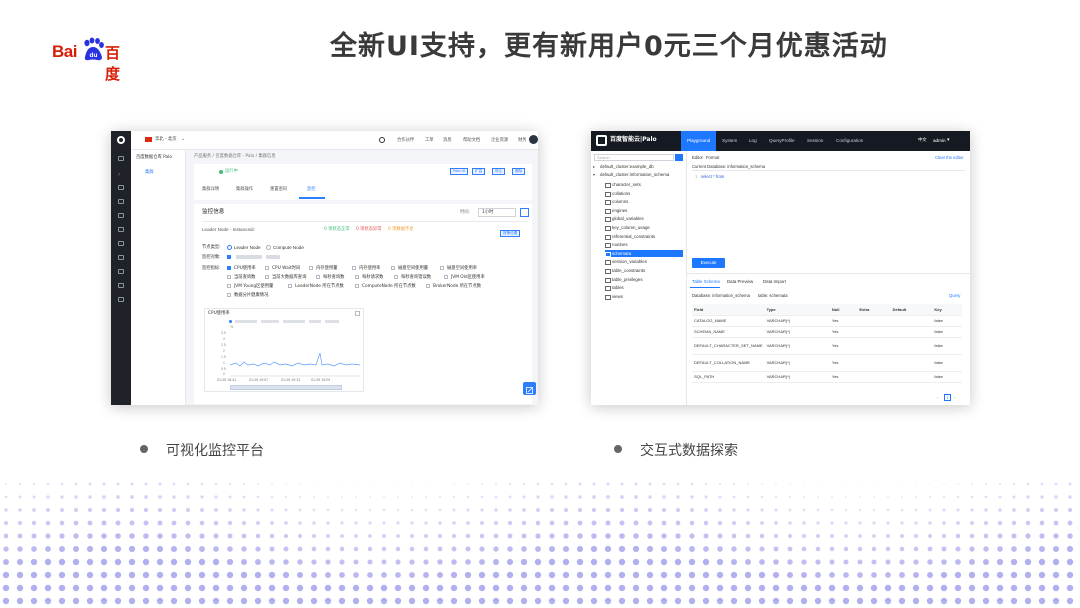 This screenshot has width=1080, height=608. I want to click on language-switch: 中文, so click(922, 140).